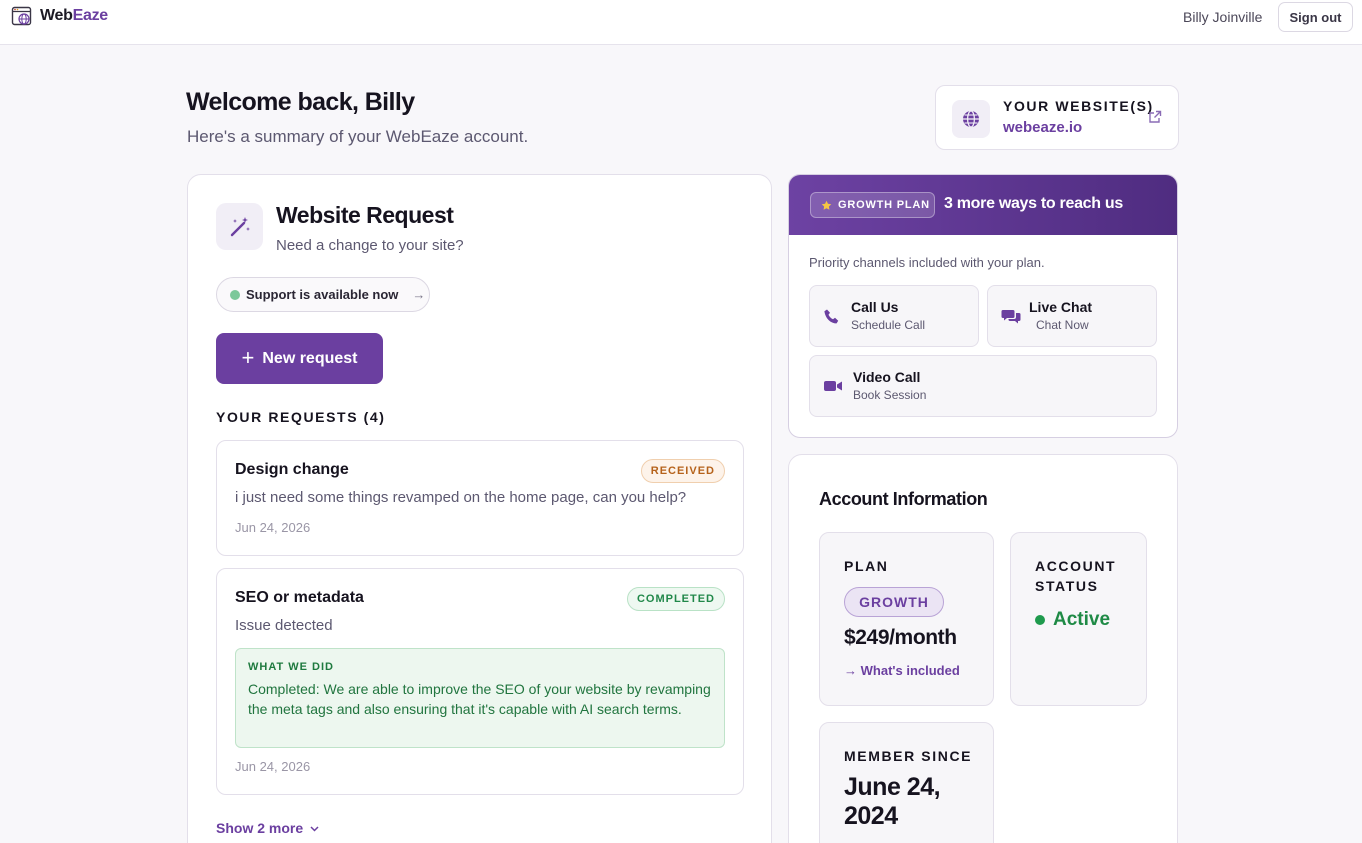  Describe the element at coordinates (1072, 620) in the screenshot. I see `account-status-value: Active` at that location.